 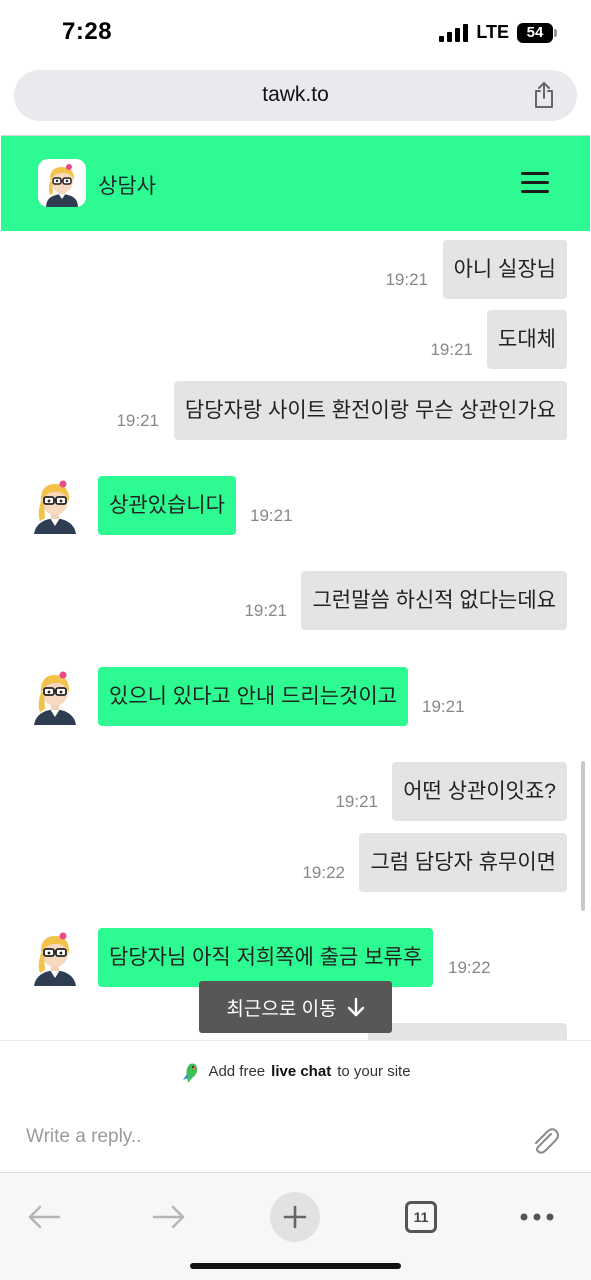 I want to click on powered-suffix: to your site, so click(x=374, y=1071).